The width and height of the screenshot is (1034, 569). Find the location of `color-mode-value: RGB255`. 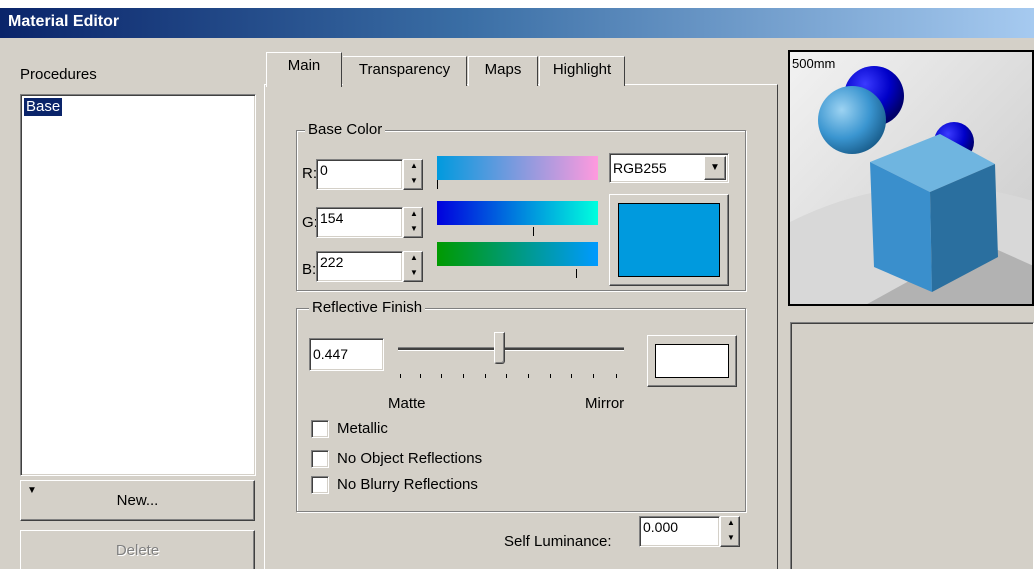

color-mode-value: RGB255 is located at coordinates (640, 168).